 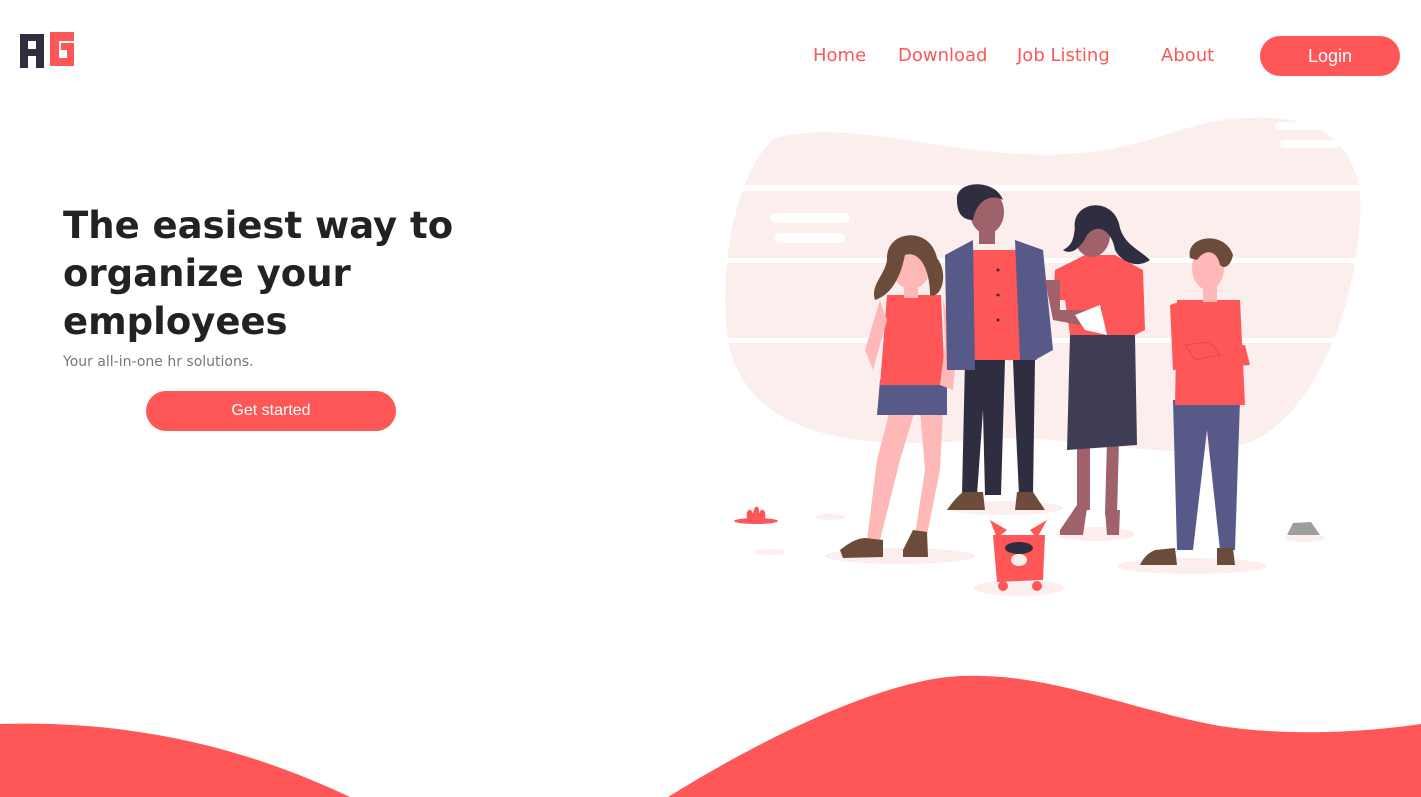 What do you see at coordinates (1187, 55) in the screenshot?
I see `nav-link-about: About` at bounding box center [1187, 55].